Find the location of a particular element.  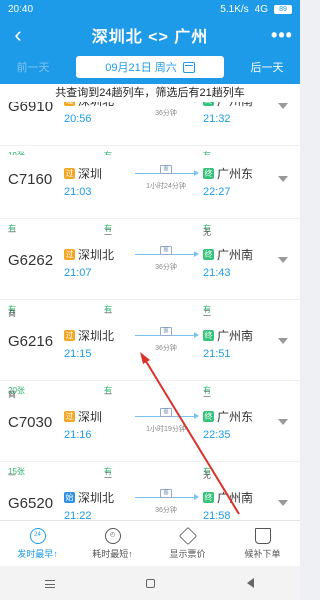

seat-availability: 商务:有 一等:有 二等:有 is located at coordinates (150, 314).